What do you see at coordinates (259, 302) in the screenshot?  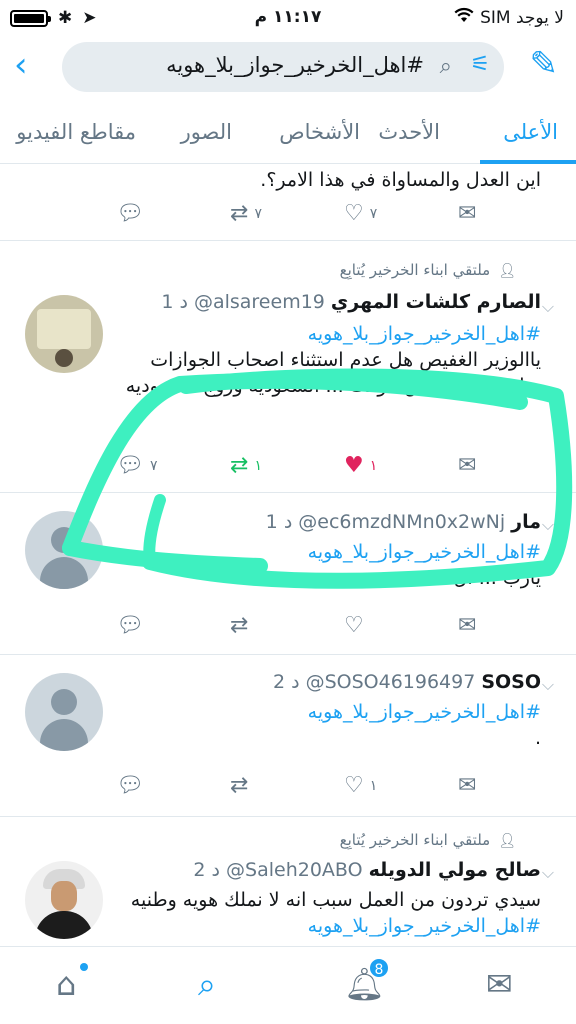 I see `handle: @alsareem19` at bounding box center [259, 302].